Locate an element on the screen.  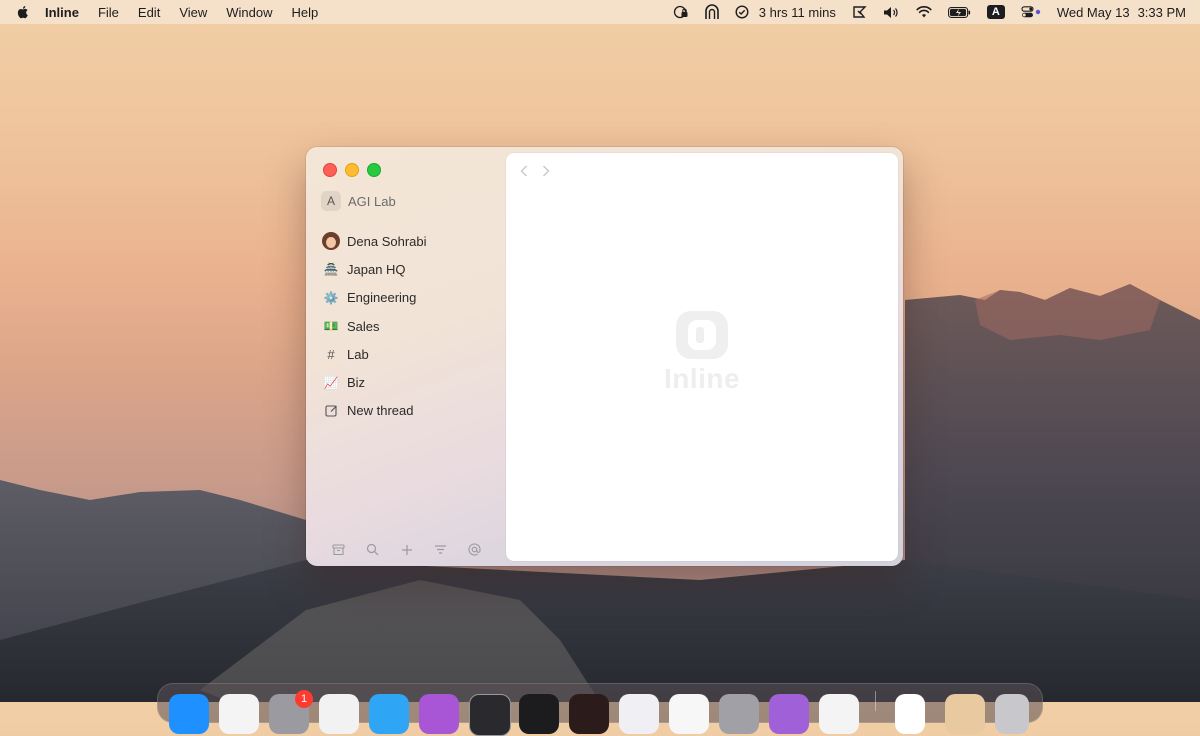
close-button is located at coordinates (330, 170).